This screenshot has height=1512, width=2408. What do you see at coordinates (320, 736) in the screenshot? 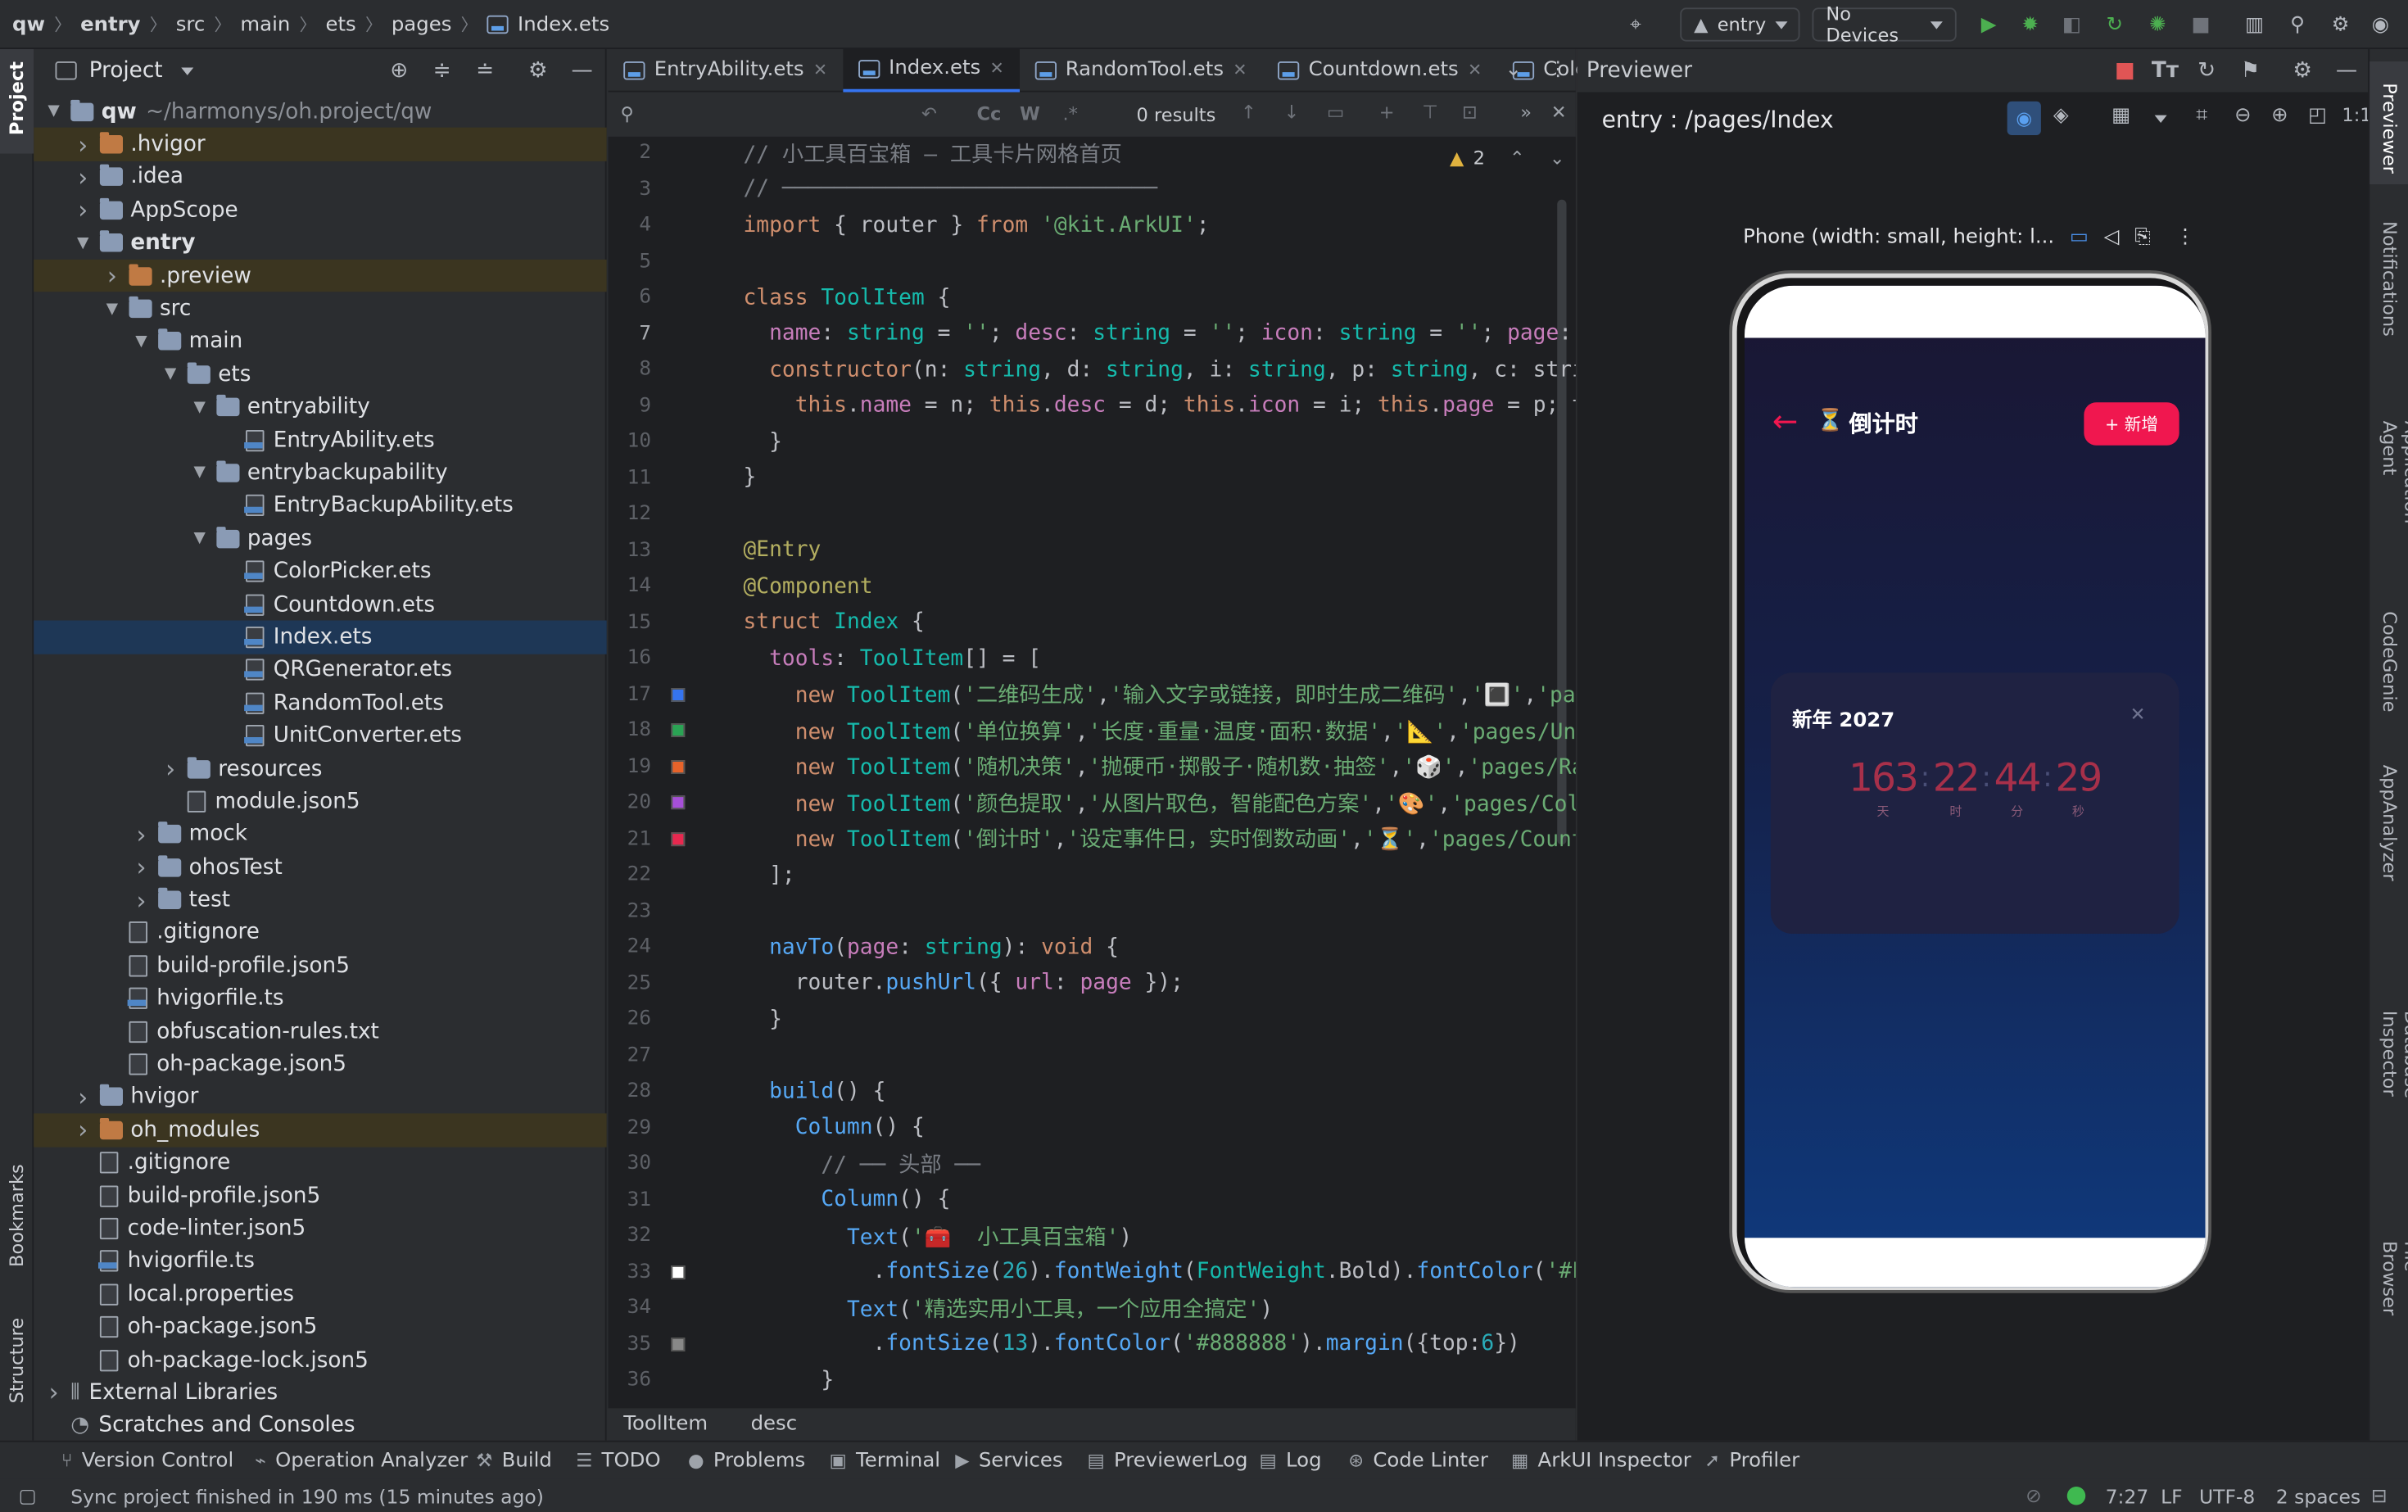
I see `tree-item: UnitConverter.ets` at bounding box center [320, 736].